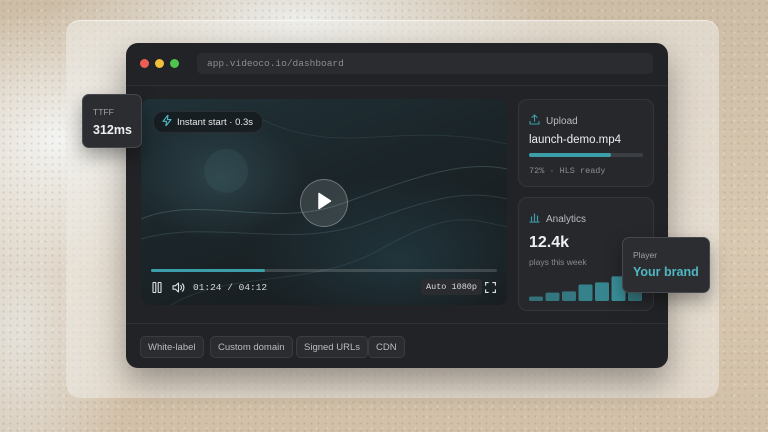 This screenshot has height=432, width=768. What do you see at coordinates (575, 140) in the screenshot?
I see `upload-filename: launch-demo.mp4` at bounding box center [575, 140].